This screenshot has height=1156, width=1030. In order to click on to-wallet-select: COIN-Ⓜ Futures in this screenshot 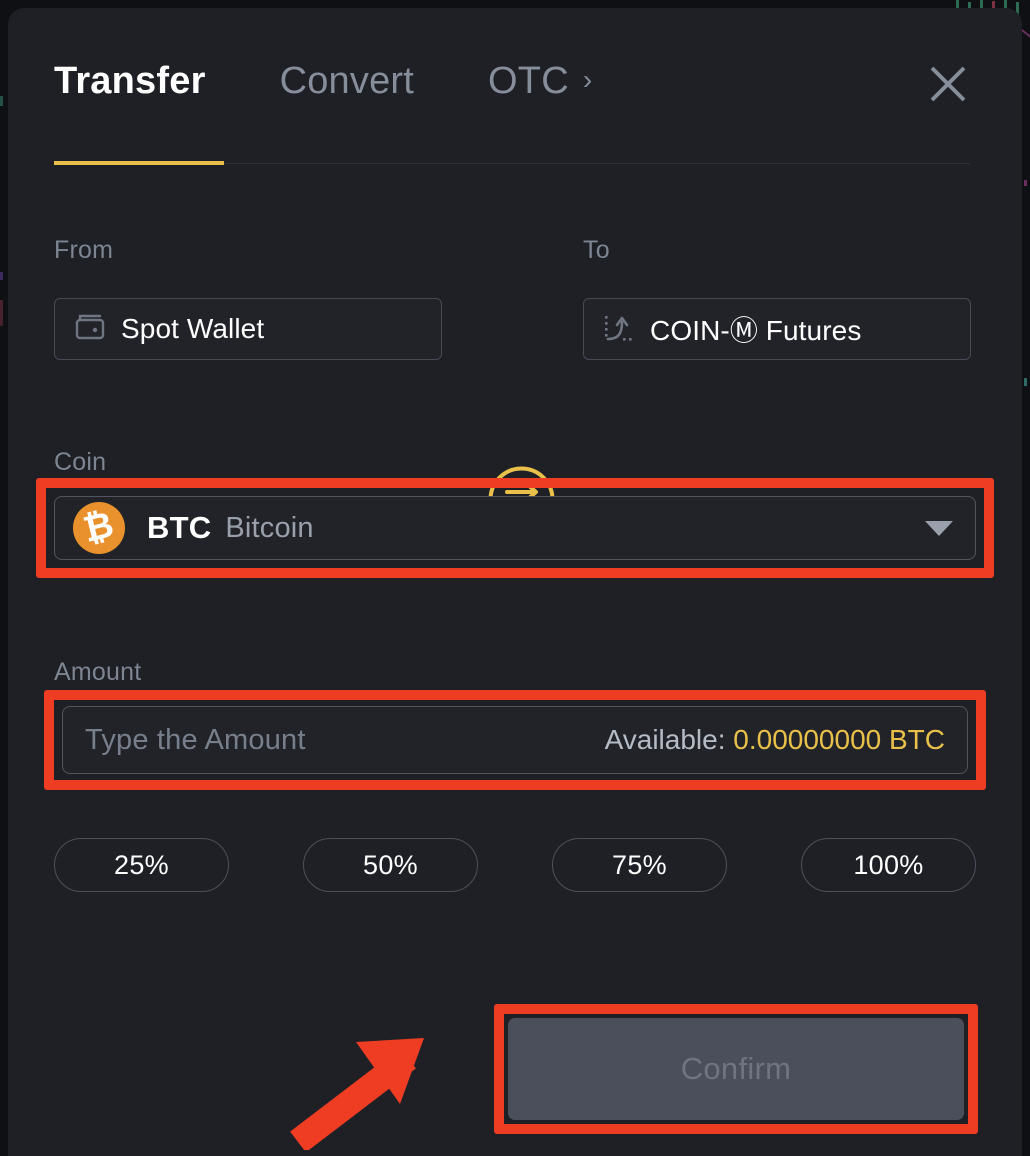, I will do `click(777, 329)`.